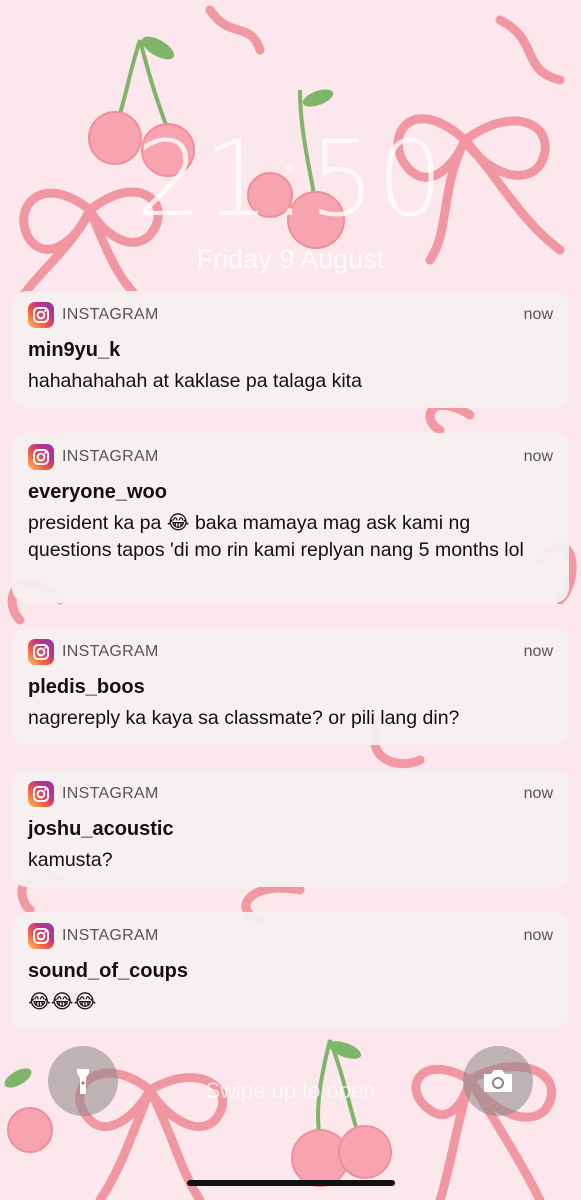 The image size is (581, 1200). Describe the element at coordinates (195, 381) in the screenshot. I see `notification-message: hahahahahah at kaklase pa talaga kita` at that location.